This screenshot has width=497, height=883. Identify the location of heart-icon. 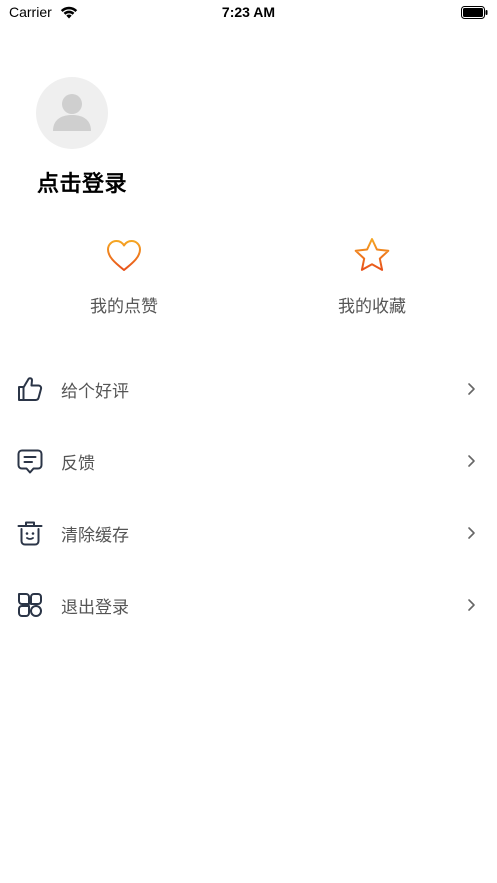
(124, 255).